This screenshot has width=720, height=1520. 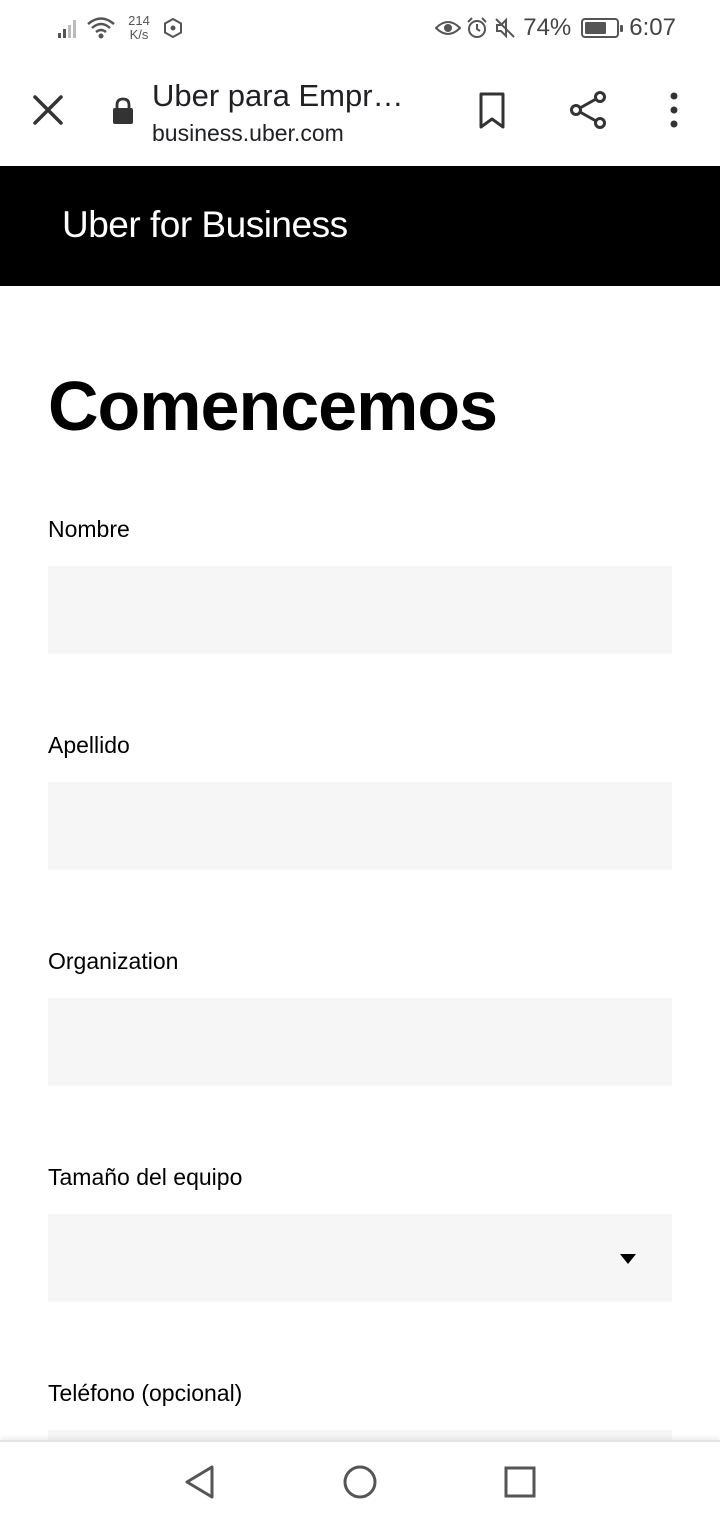 What do you see at coordinates (67, 29) in the screenshot?
I see `signal-icon` at bounding box center [67, 29].